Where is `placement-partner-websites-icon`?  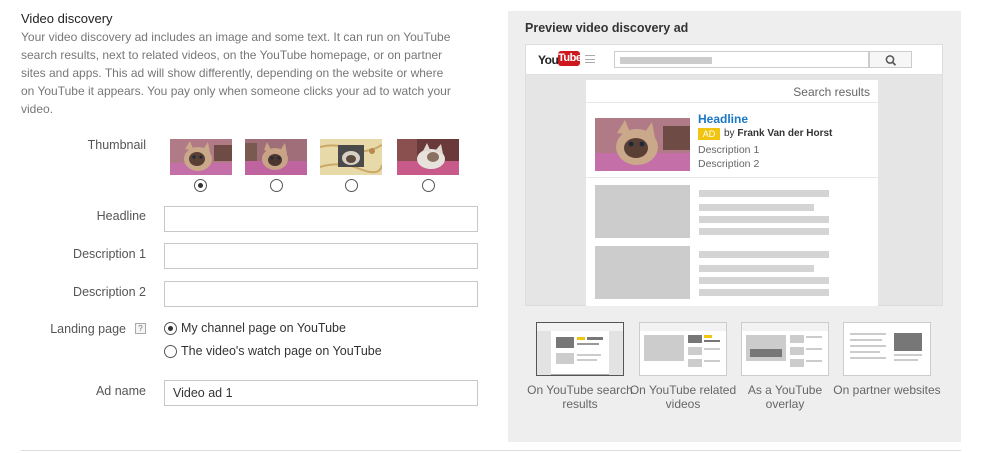 placement-partner-websites-icon is located at coordinates (887, 349).